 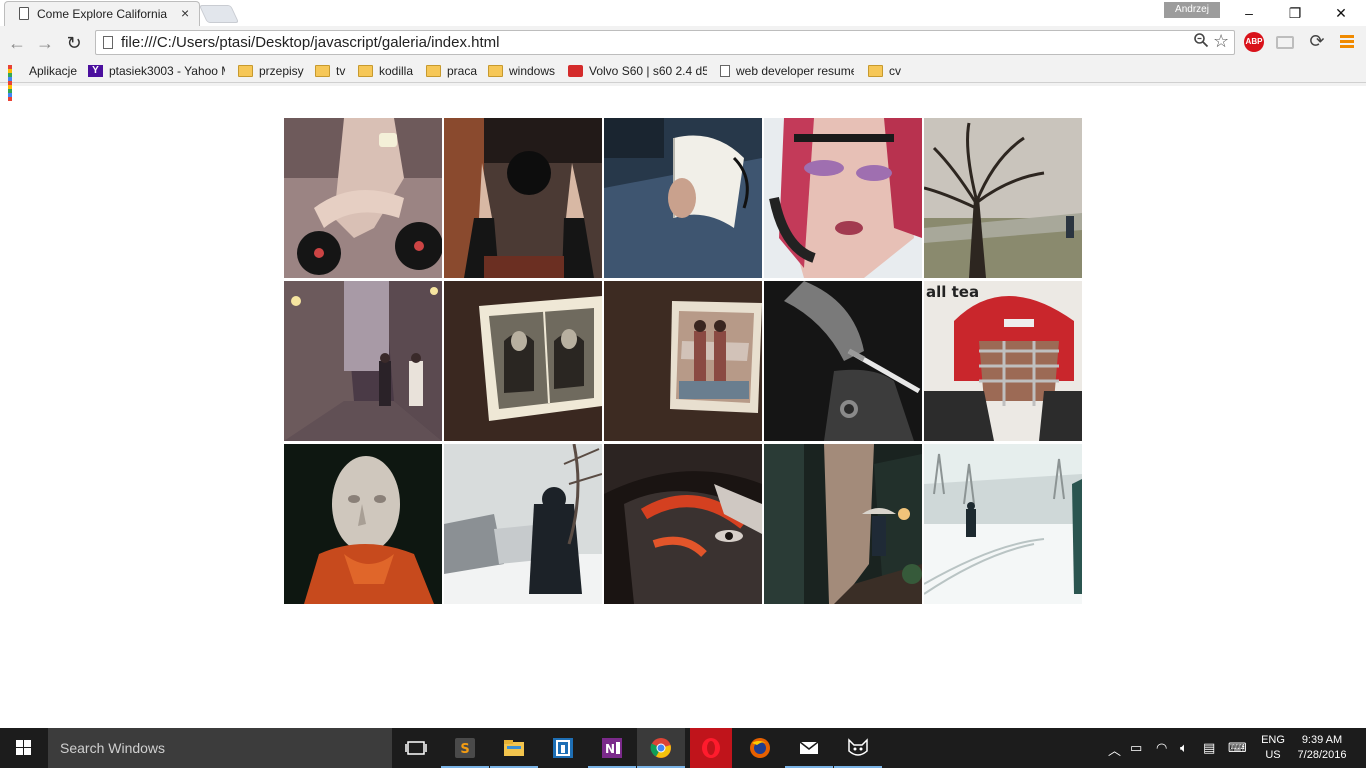 I want to click on battery-icon: ▭, so click(x=1136, y=748).